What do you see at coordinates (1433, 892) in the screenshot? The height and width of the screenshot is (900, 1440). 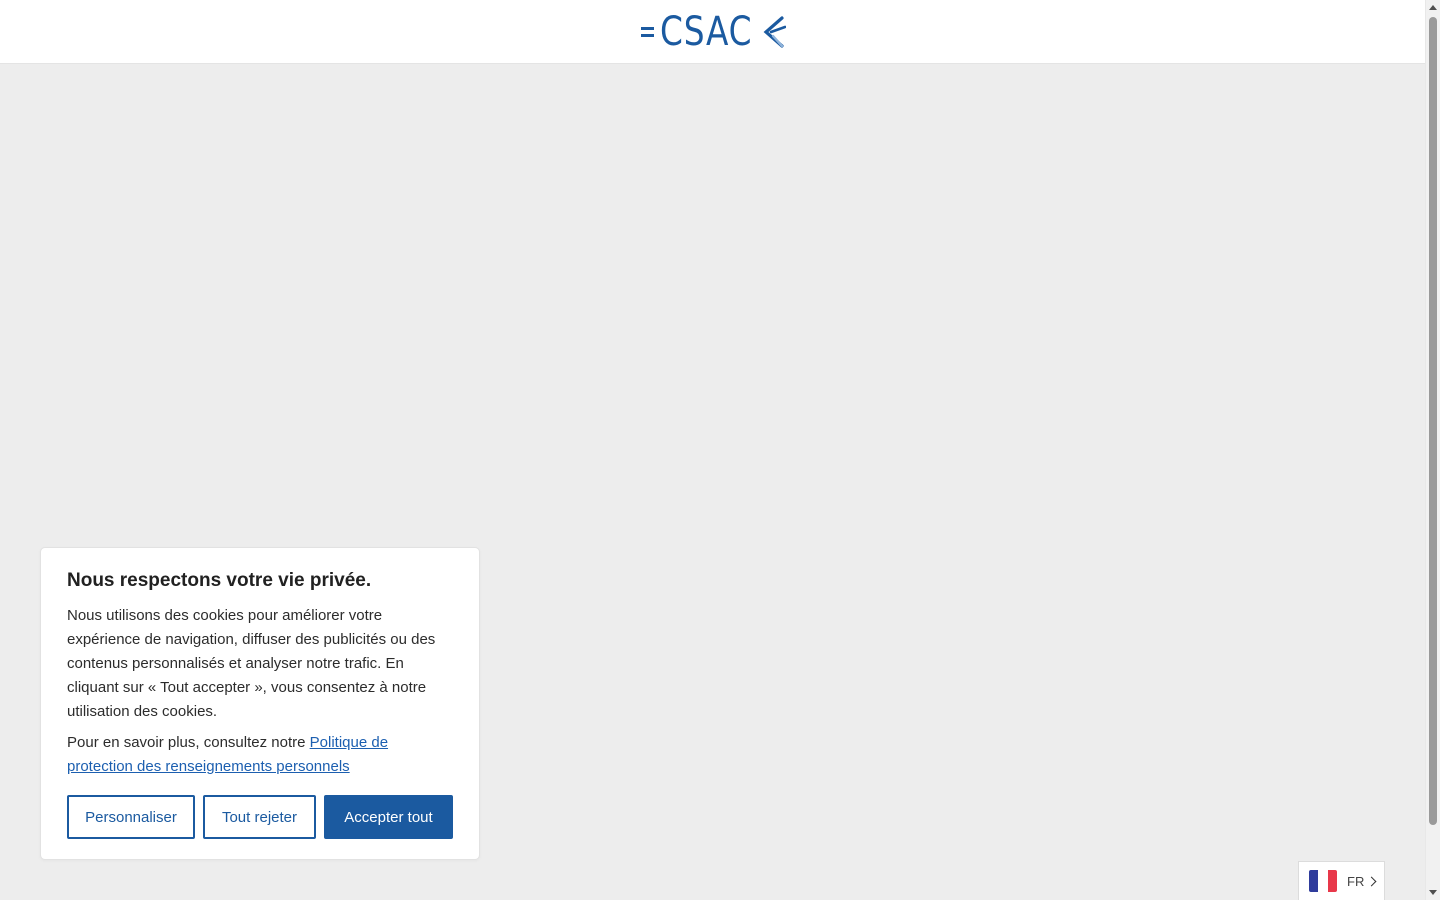 I see `scroll-down-icon` at bounding box center [1433, 892].